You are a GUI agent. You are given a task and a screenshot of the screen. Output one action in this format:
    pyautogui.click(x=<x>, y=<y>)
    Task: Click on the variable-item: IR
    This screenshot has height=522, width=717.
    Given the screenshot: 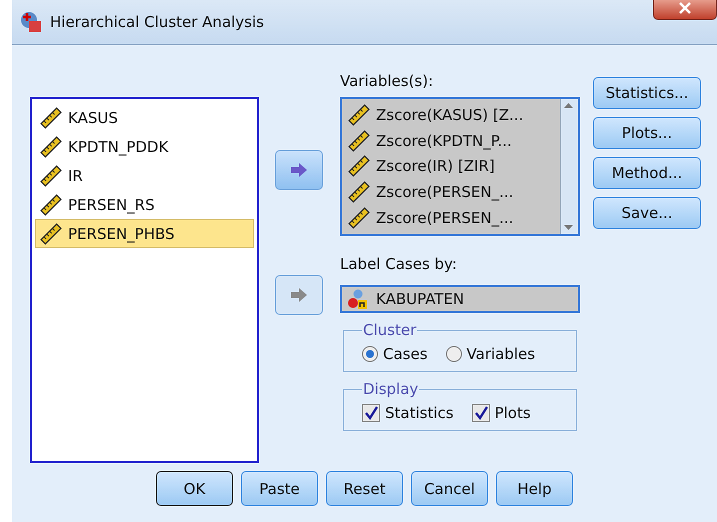 What is the action you would take?
    pyautogui.click(x=144, y=175)
    